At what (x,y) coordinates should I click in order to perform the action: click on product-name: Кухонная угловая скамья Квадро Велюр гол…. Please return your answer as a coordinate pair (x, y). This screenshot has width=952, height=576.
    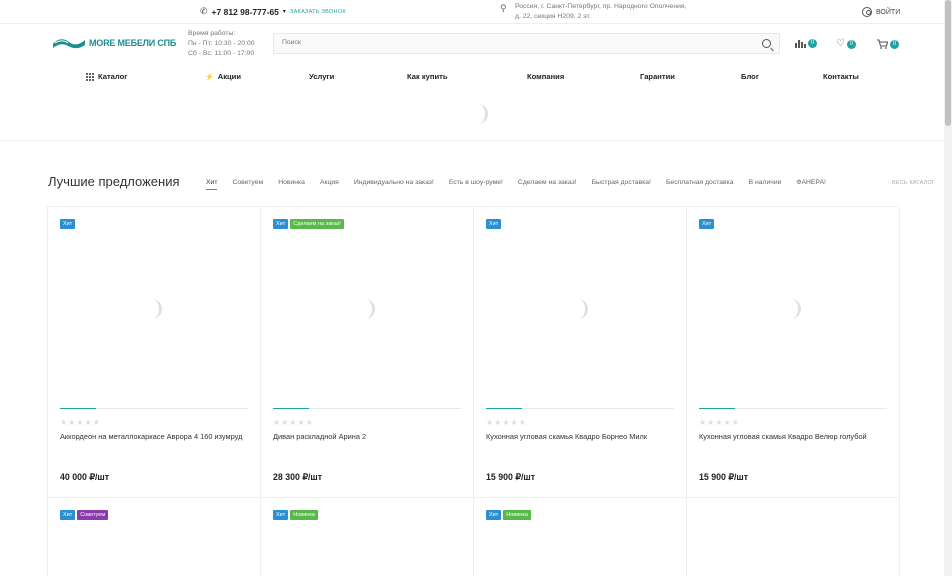
    Looking at the image, I should click on (793, 437).